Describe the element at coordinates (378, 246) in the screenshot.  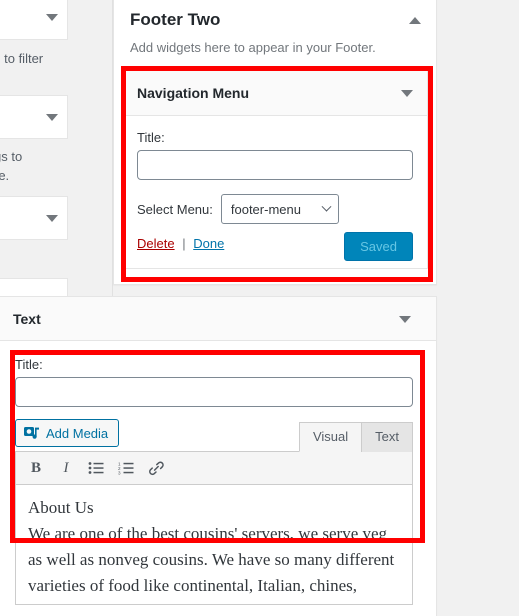
I see `save-button: Saved` at that location.